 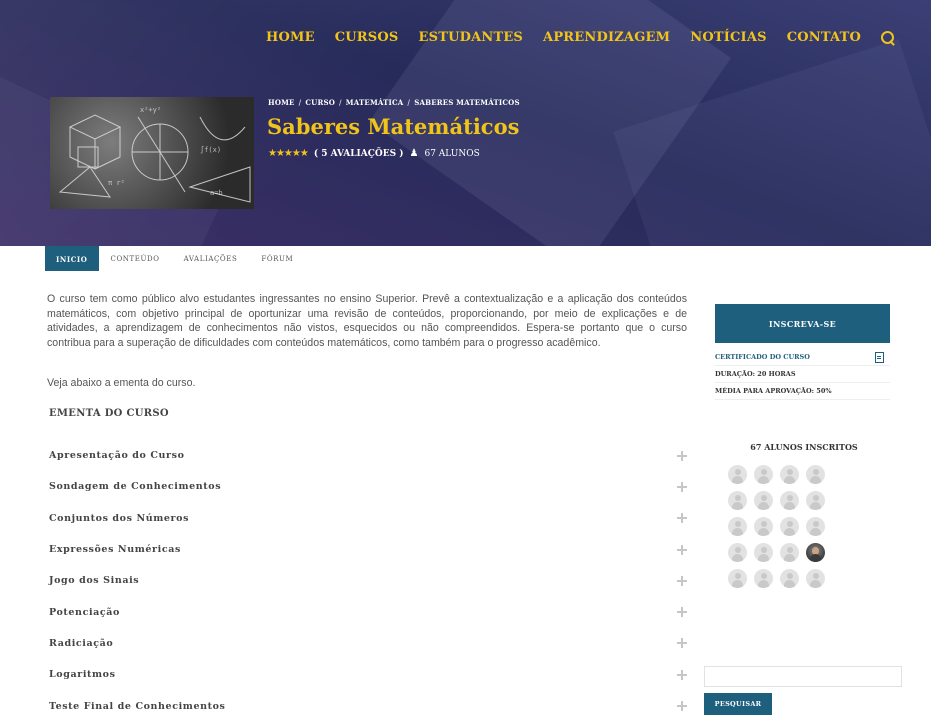 I want to click on nav-estudantes: ESTUDANTES, so click(x=471, y=37).